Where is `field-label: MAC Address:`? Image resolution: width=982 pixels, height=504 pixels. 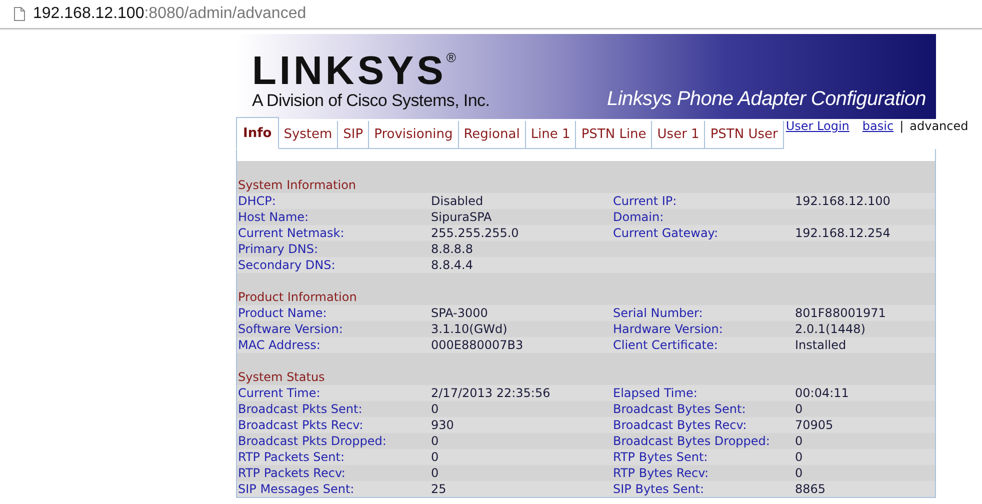
field-label: MAC Address: is located at coordinates (280, 345).